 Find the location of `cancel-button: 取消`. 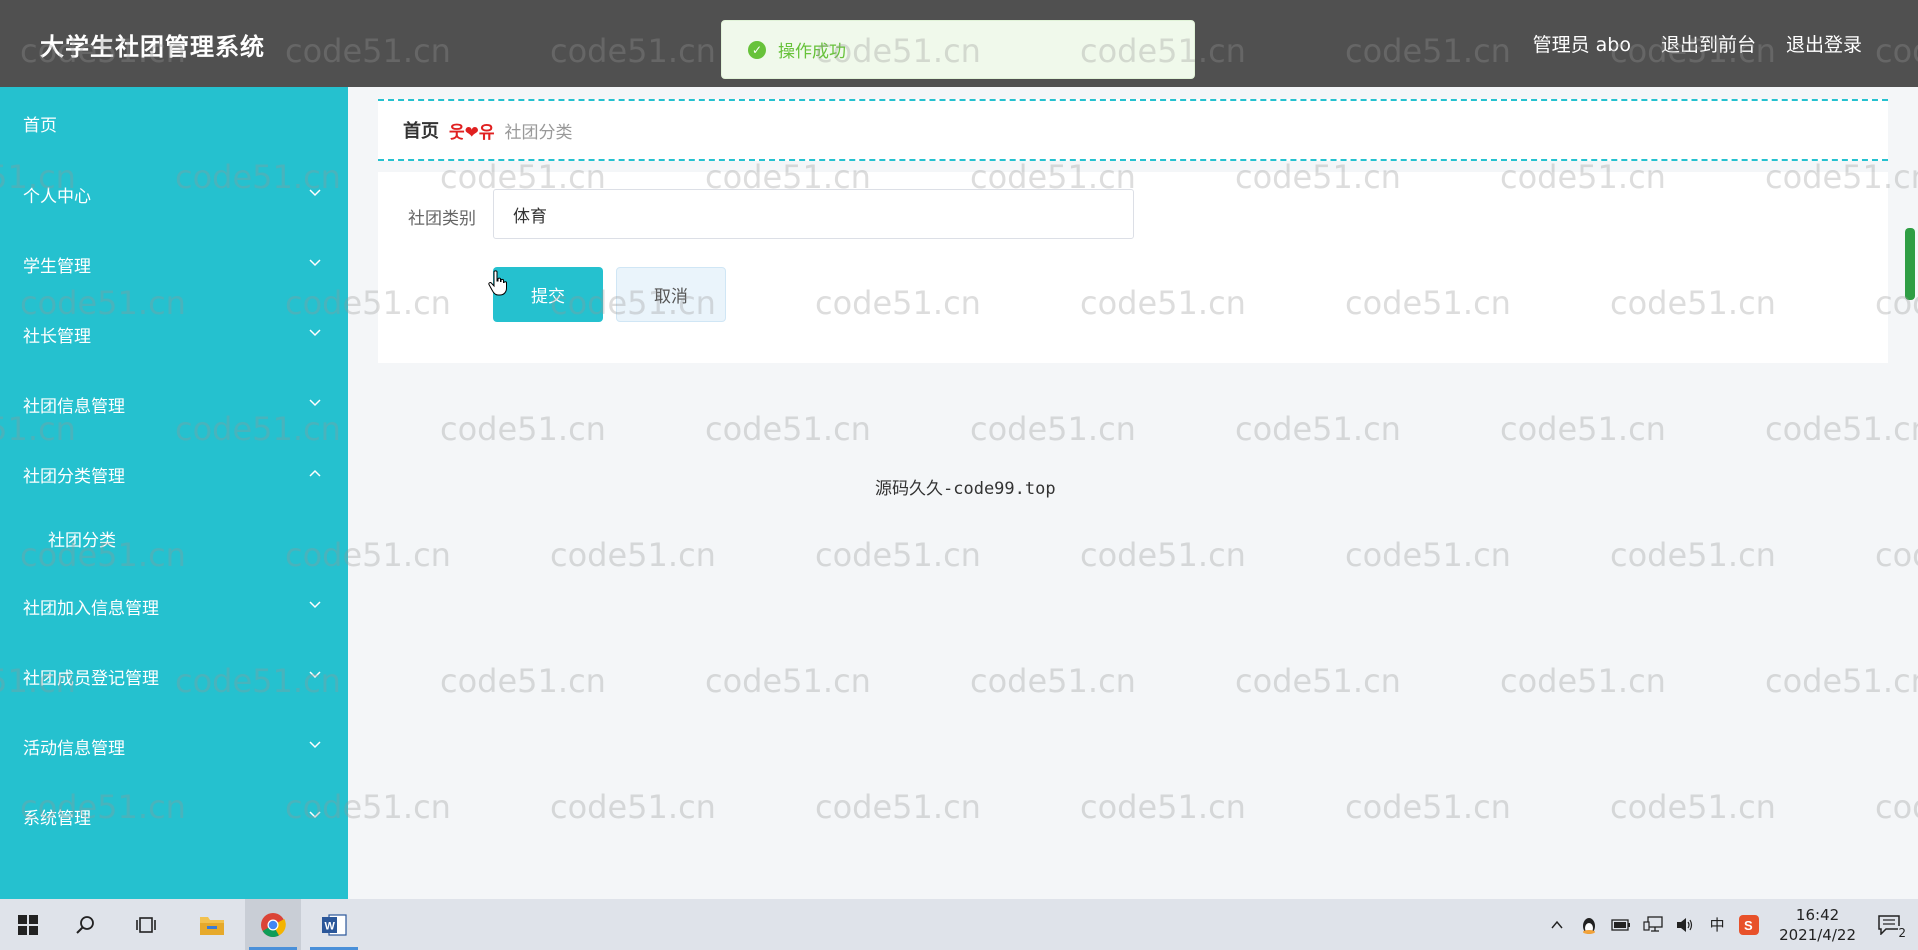

cancel-button: 取消 is located at coordinates (671, 294).